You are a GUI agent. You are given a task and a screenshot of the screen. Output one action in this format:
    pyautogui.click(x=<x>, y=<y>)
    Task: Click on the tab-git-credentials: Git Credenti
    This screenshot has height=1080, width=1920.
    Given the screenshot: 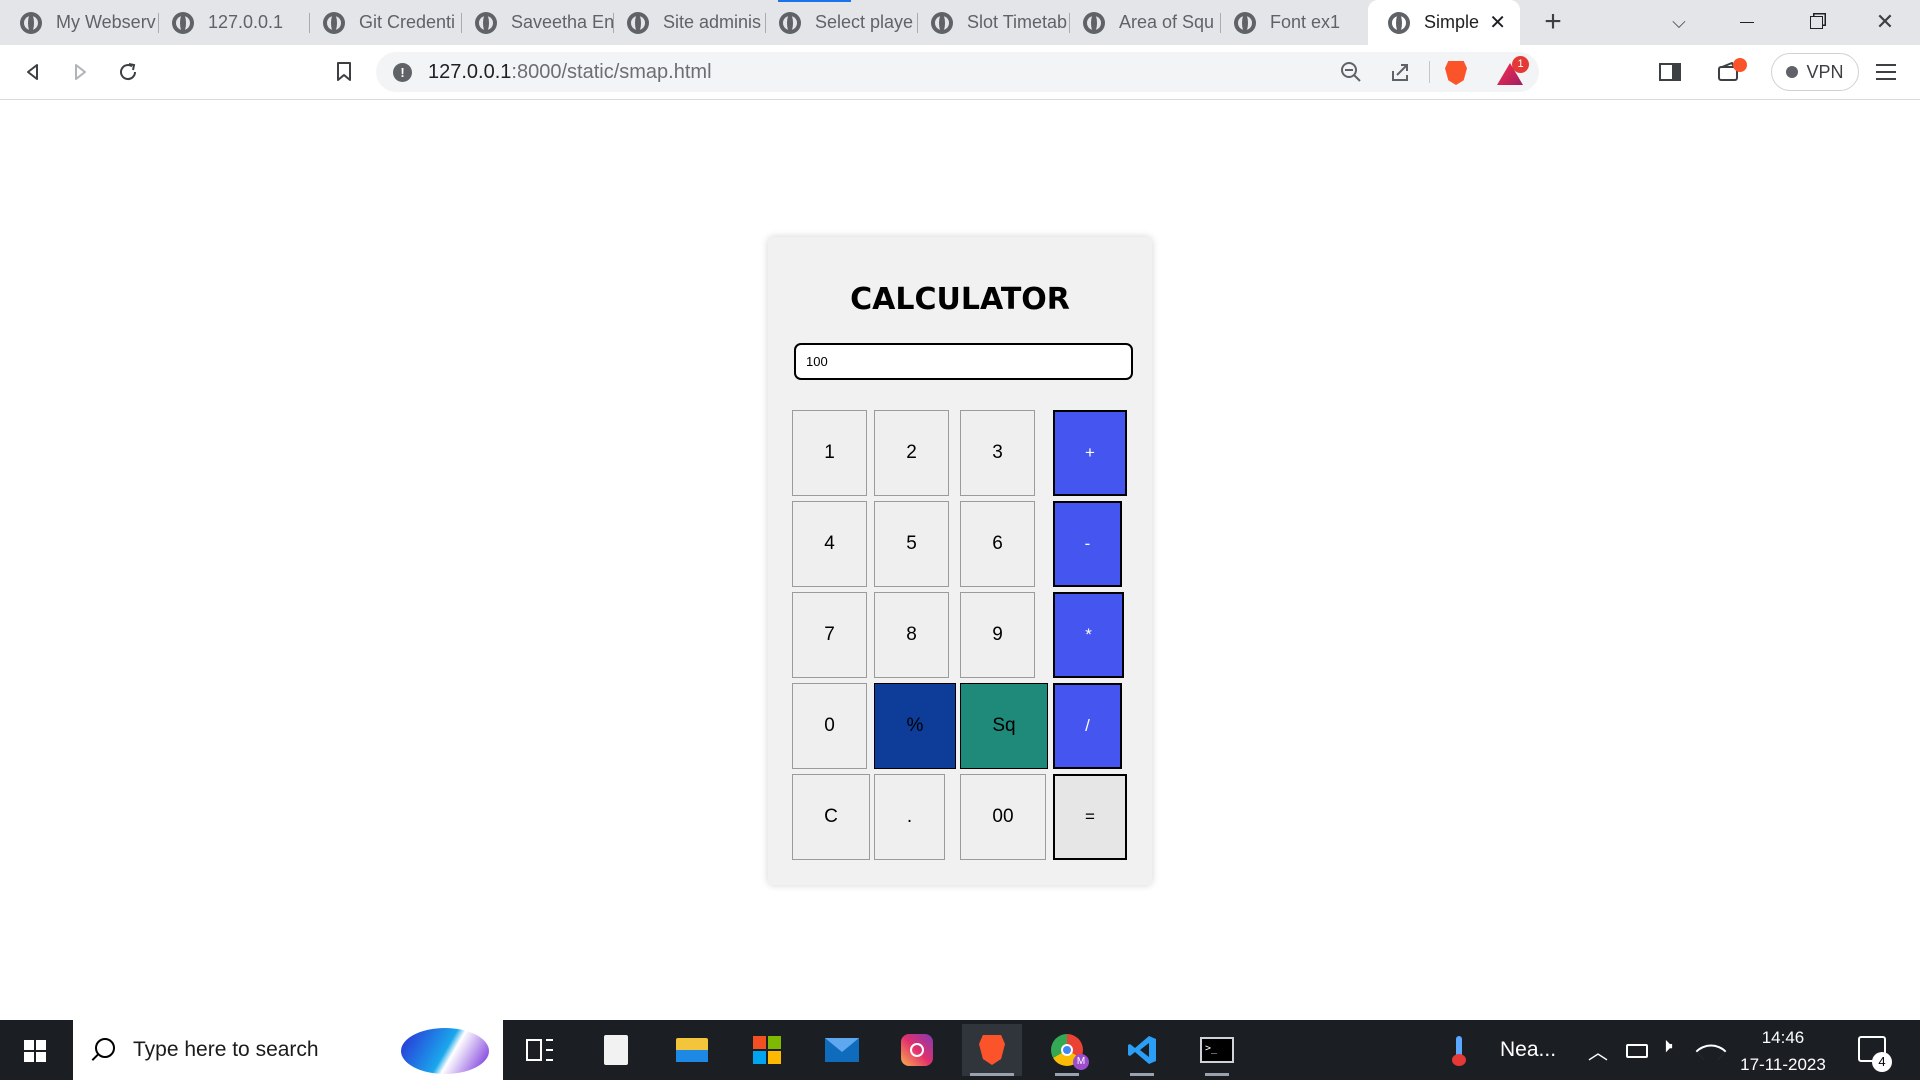 What is the action you would take?
    pyautogui.click(x=382, y=22)
    